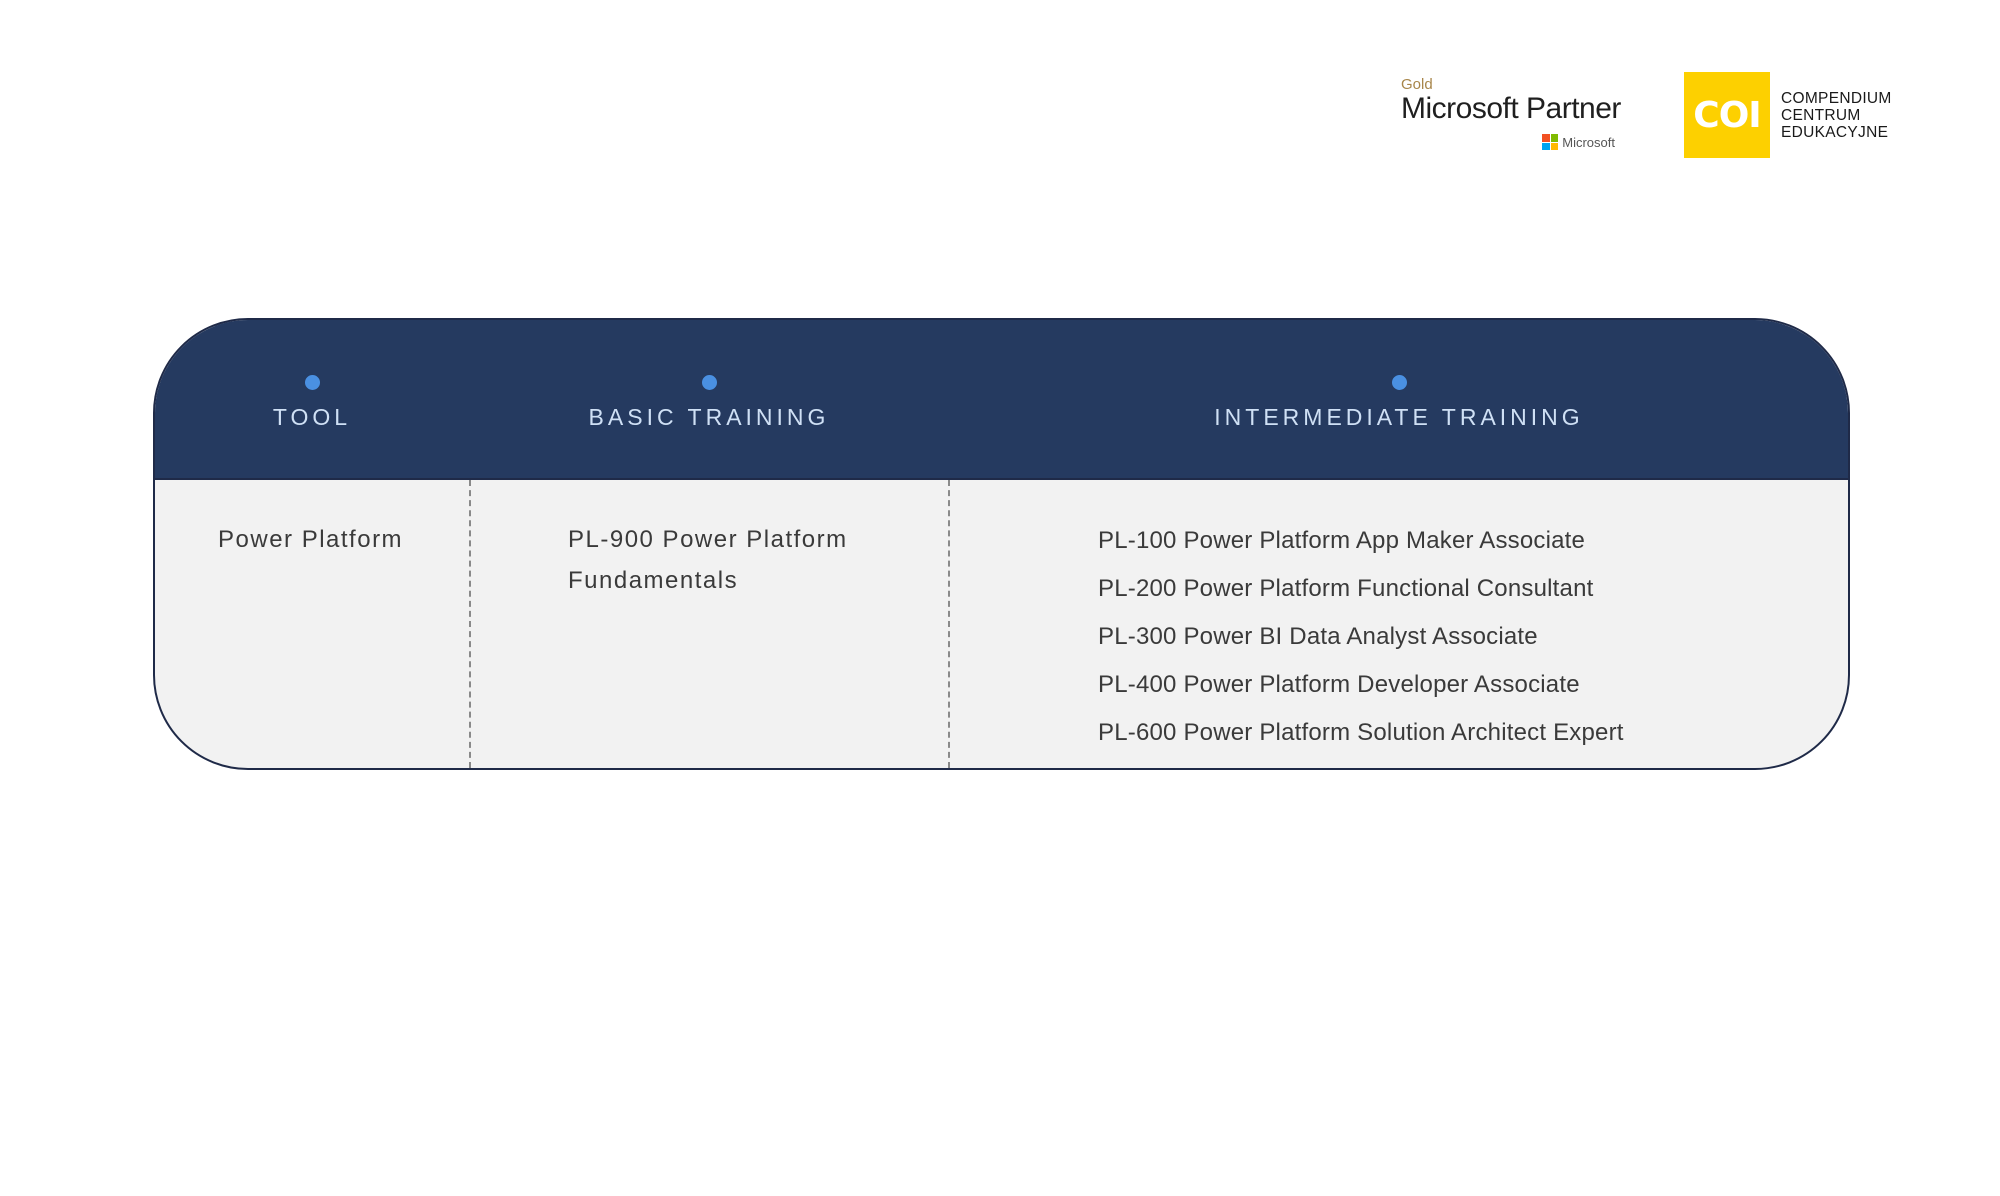  Describe the element at coordinates (1398, 403) in the screenshot. I see `header-intermediate-training: INTERMEDIATE TRAINING` at that location.